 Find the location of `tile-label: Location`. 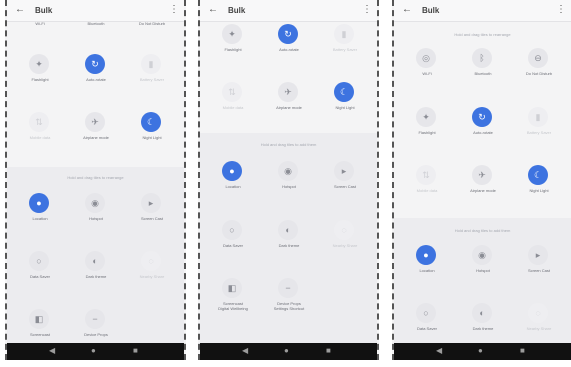

tile-label: Location is located at coordinates (233, 186).